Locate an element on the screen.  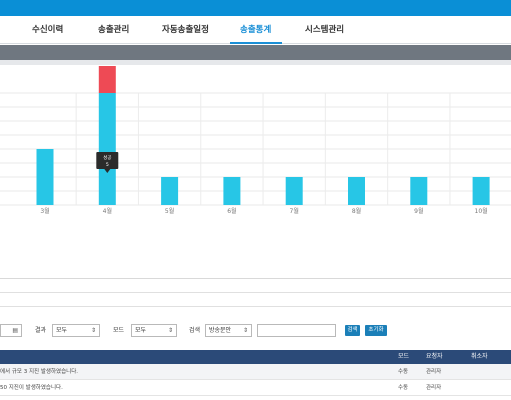
table-row: 50 지진이 발생하였습니다. 수동 관리자 is located at coordinates (255, 388).